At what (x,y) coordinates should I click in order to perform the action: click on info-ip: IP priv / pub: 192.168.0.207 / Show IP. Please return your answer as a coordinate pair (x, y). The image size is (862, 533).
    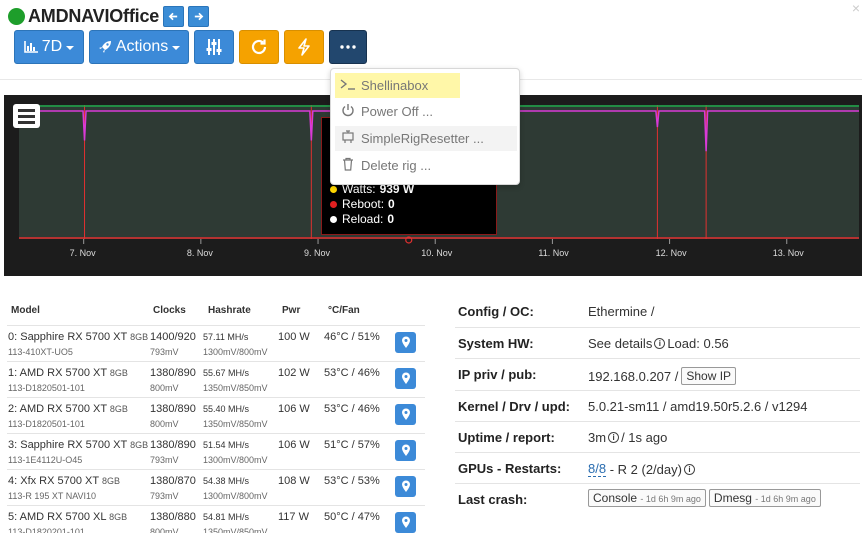
    Looking at the image, I should click on (657, 373).